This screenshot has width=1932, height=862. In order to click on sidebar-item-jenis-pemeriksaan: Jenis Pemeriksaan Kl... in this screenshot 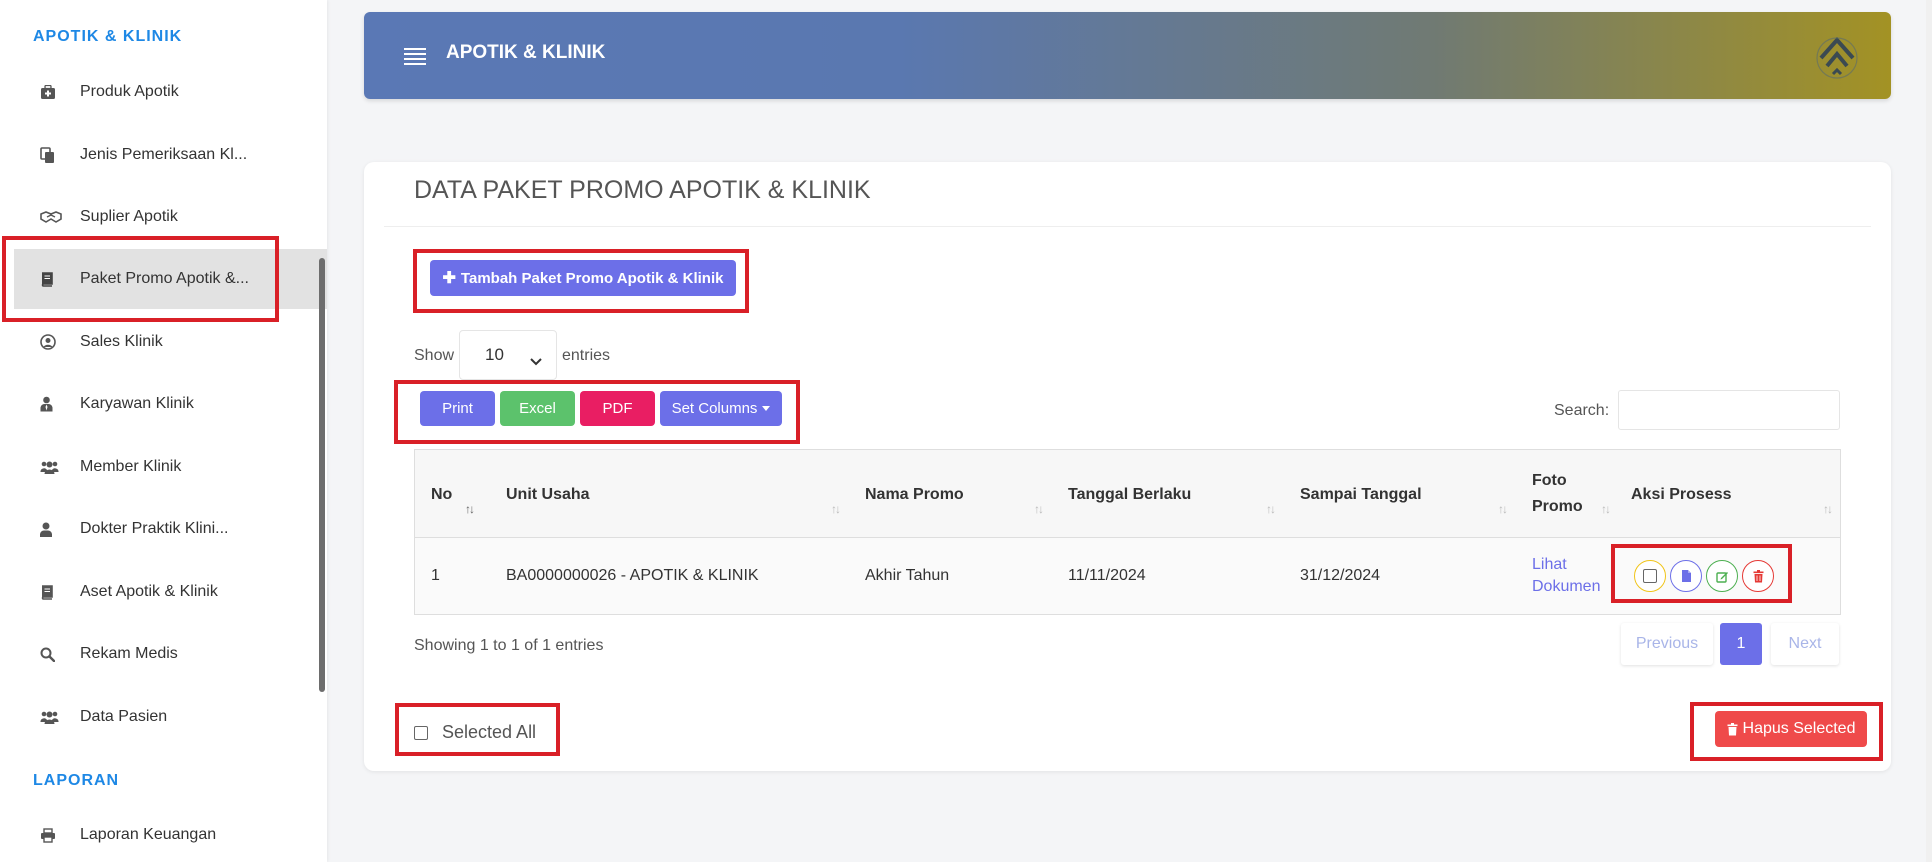, I will do `click(170, 155)`.